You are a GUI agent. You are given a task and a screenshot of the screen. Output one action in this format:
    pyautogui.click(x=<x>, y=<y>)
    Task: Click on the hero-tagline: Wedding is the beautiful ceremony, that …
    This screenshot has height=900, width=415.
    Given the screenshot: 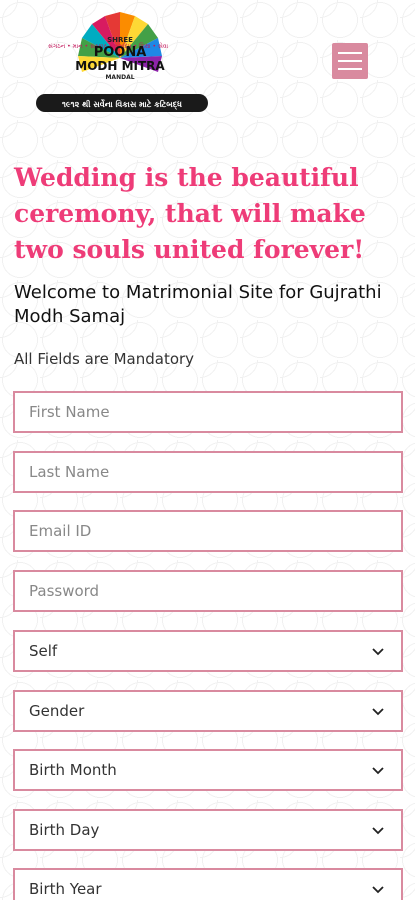 What is the action you would take?
    pyautogui.click(x=190, y=213)
    